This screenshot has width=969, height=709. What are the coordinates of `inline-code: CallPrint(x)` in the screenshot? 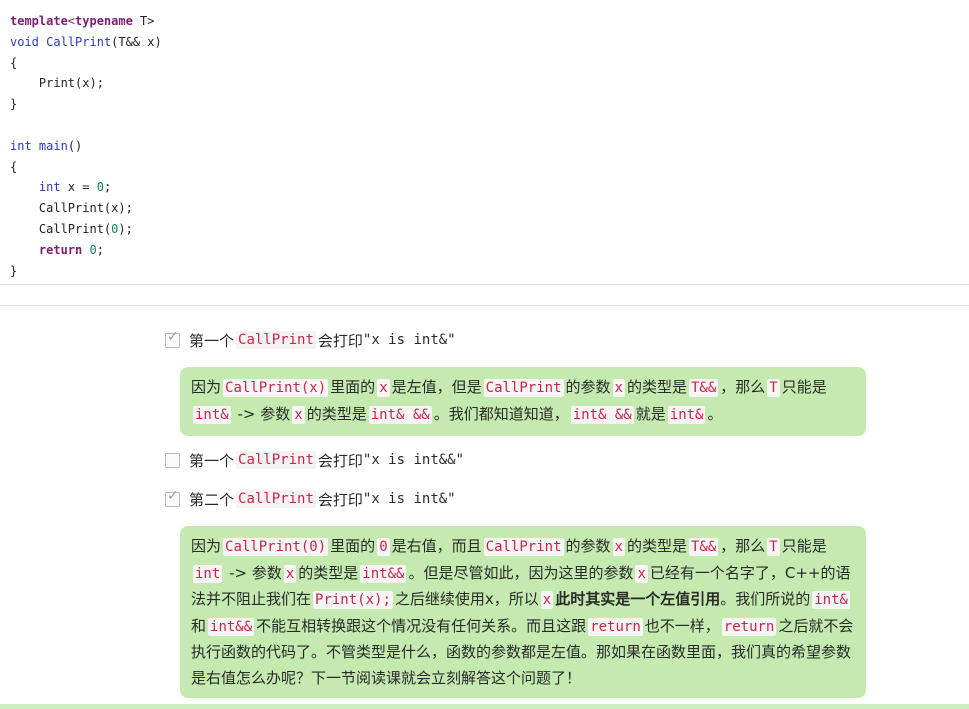 It's located at (276, 388).